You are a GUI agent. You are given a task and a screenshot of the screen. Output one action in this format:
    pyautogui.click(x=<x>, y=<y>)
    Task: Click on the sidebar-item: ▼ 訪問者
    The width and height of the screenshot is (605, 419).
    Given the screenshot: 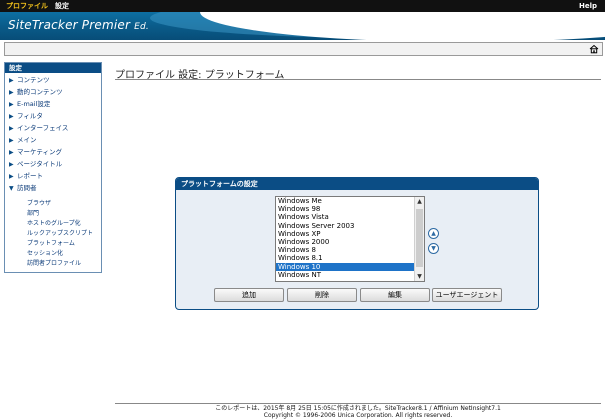 What is the action you would take?
    pyautogui.click(x=23, y=188)
    